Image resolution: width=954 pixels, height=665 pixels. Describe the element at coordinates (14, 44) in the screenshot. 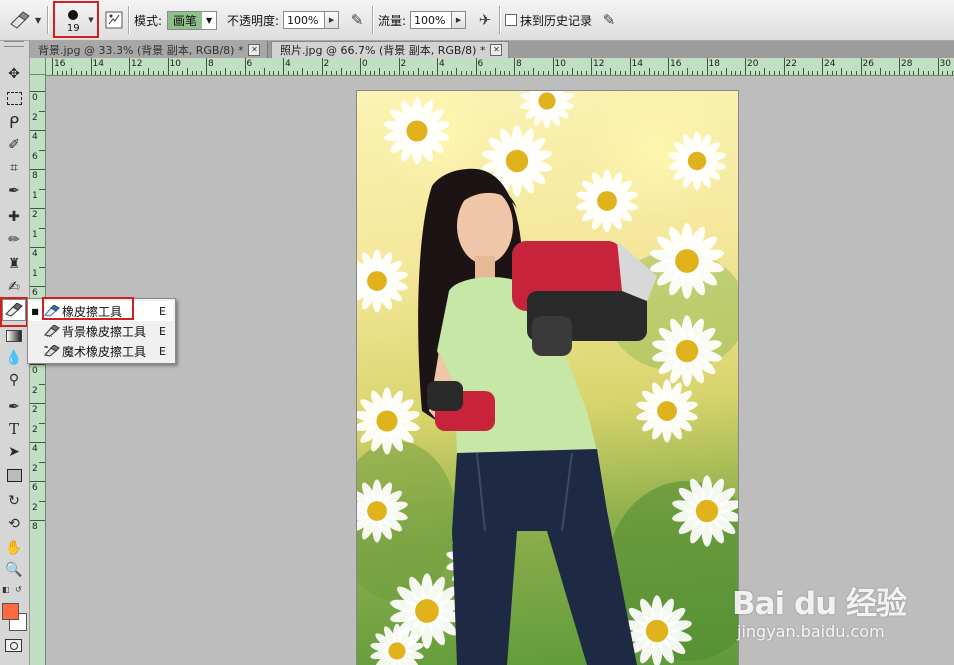

I see `toolbox-grip` at that location.